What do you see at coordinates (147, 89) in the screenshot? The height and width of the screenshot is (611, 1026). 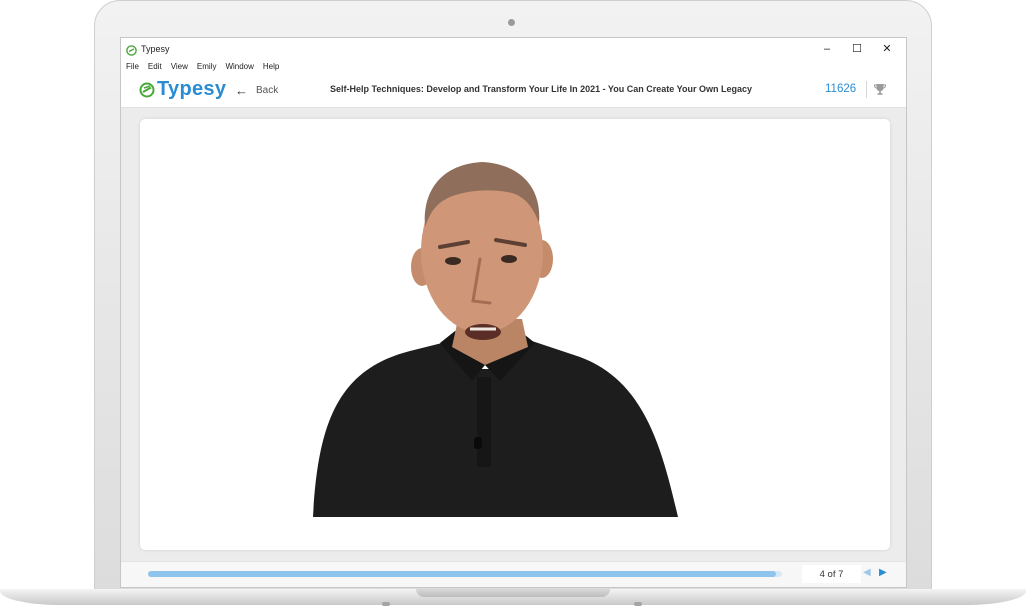 I see `typesy-logo-icon` at bounding box center [147, 89].